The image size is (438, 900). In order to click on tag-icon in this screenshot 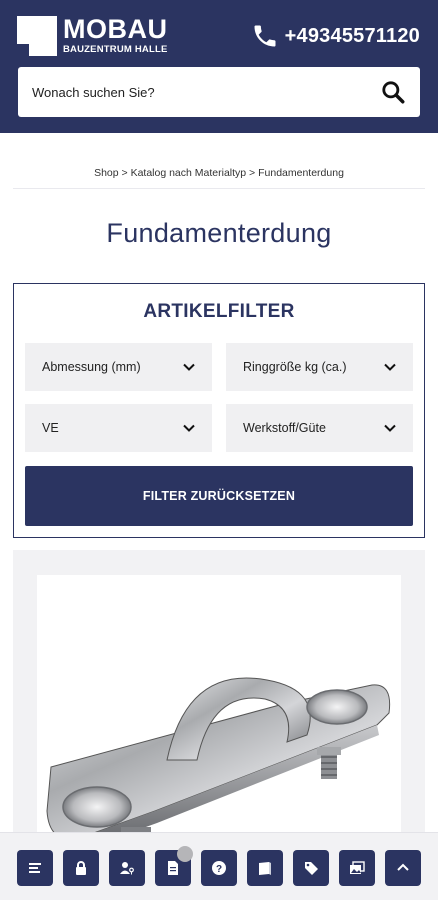, I will do `click(311, 868)`.